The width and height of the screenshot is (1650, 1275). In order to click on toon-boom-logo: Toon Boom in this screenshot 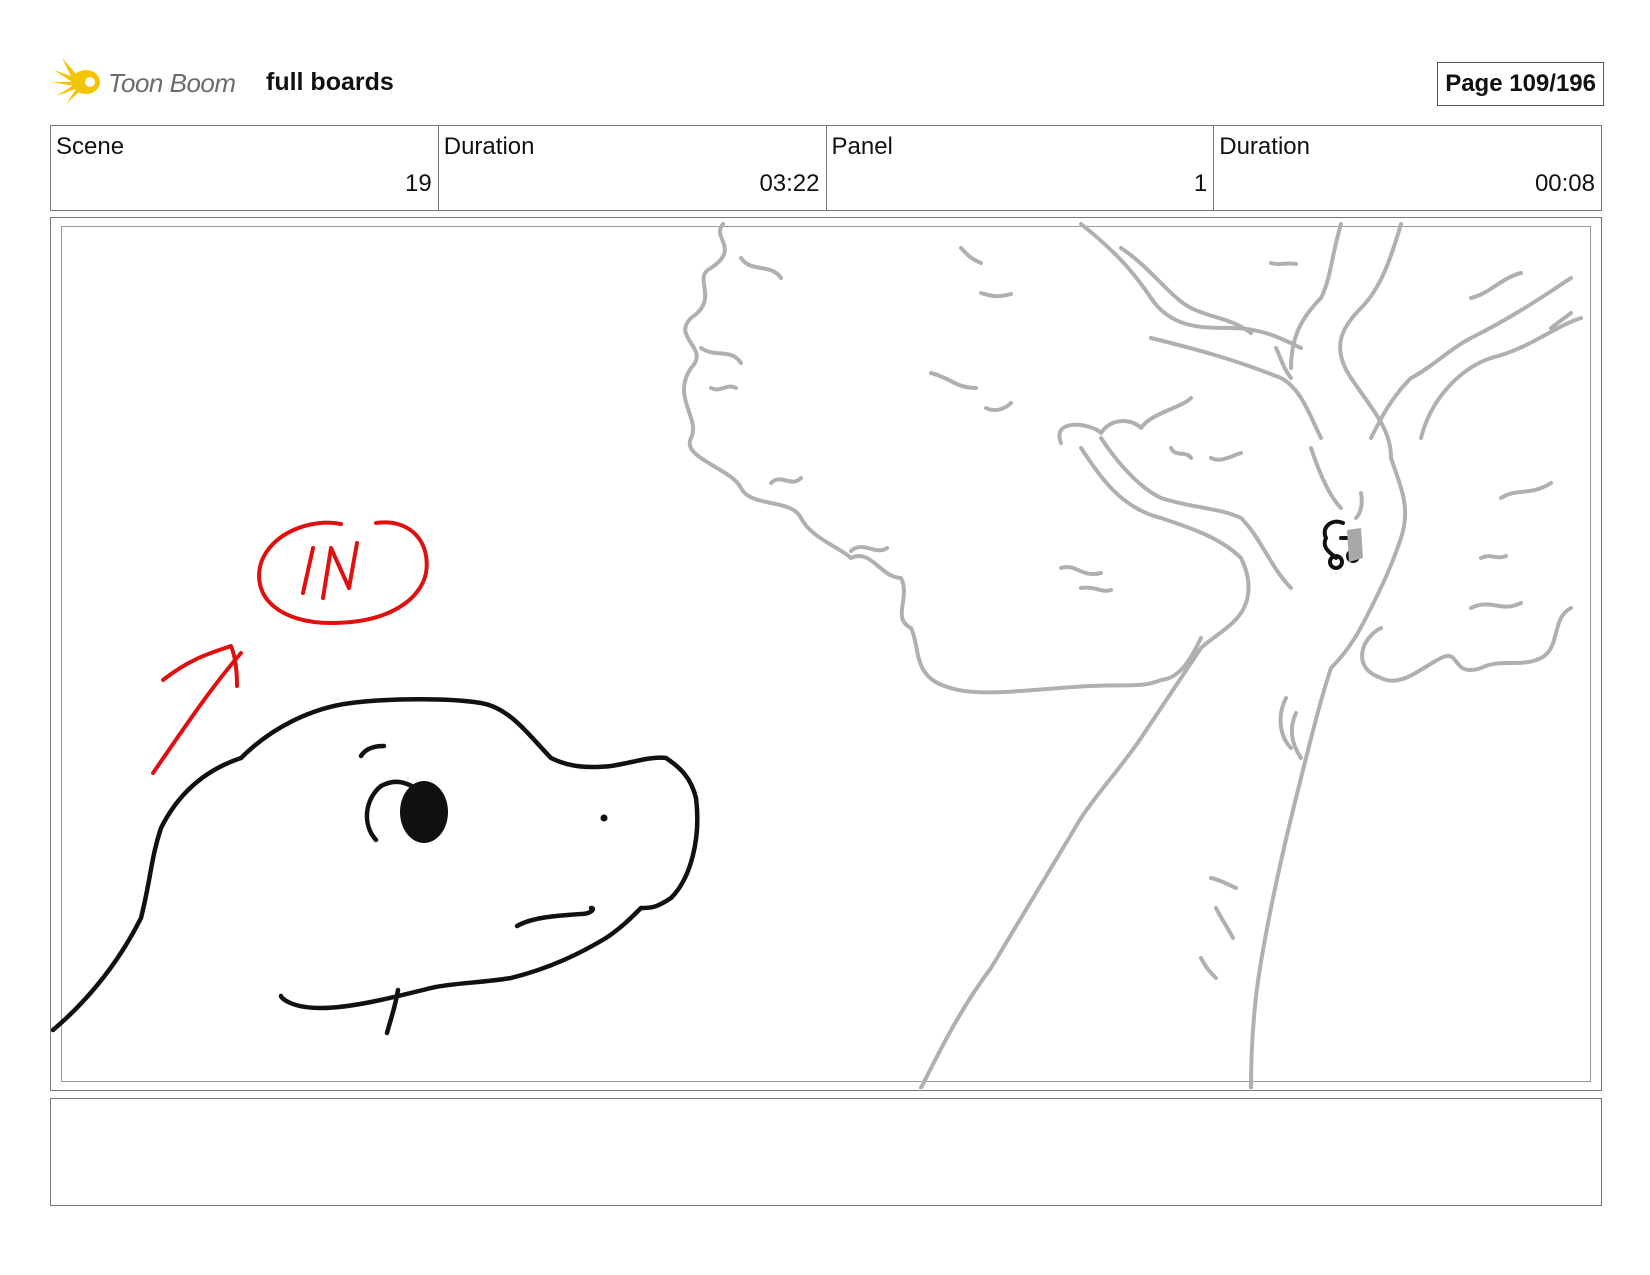, I will do `click(152, 81)`.